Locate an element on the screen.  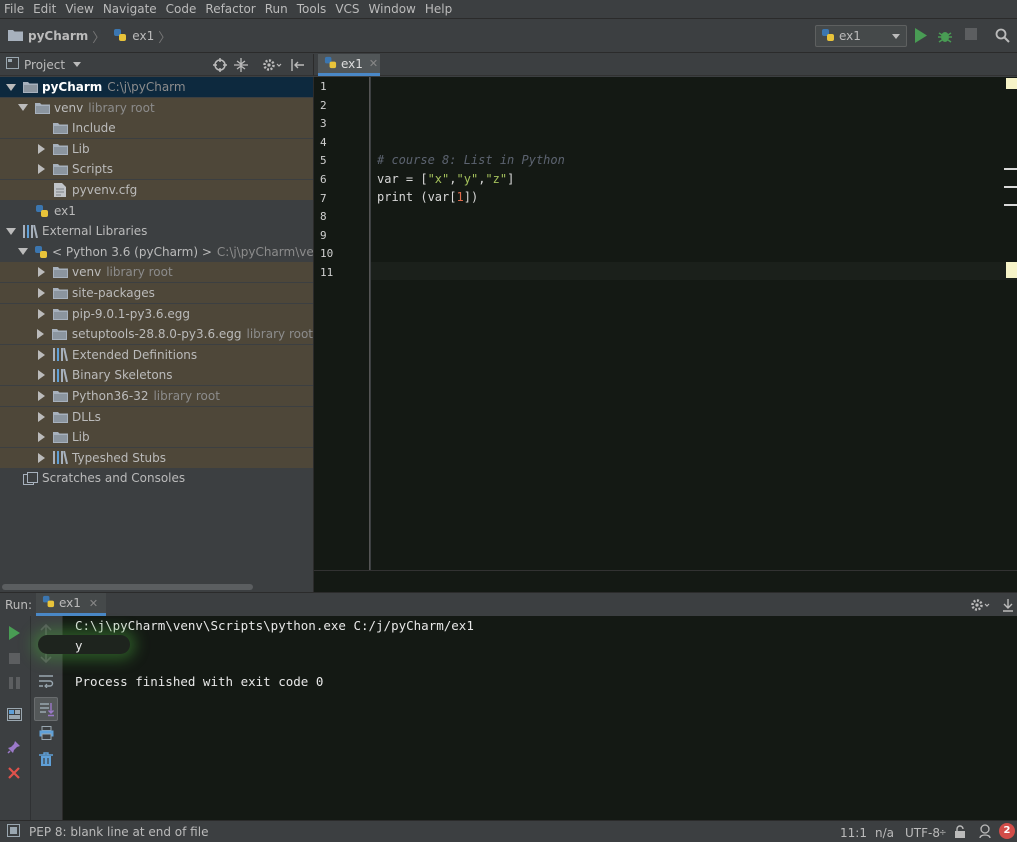
locate-icon is located at coordinates (220, 66).